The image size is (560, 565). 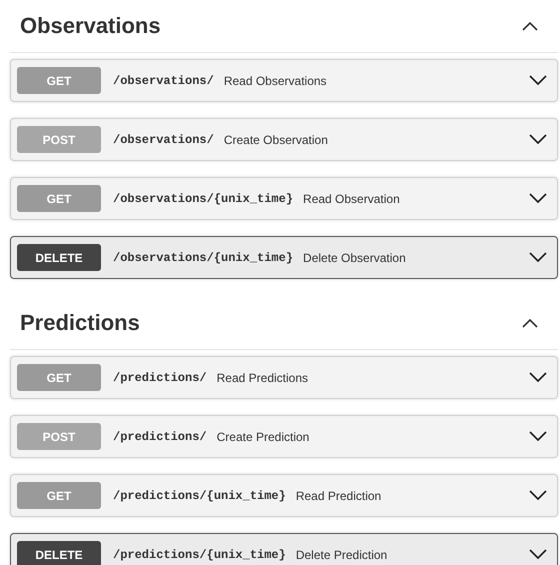 I want to click on endpoint-row: GET /predictions/ Read Predictions, so click(x=284, y=377).